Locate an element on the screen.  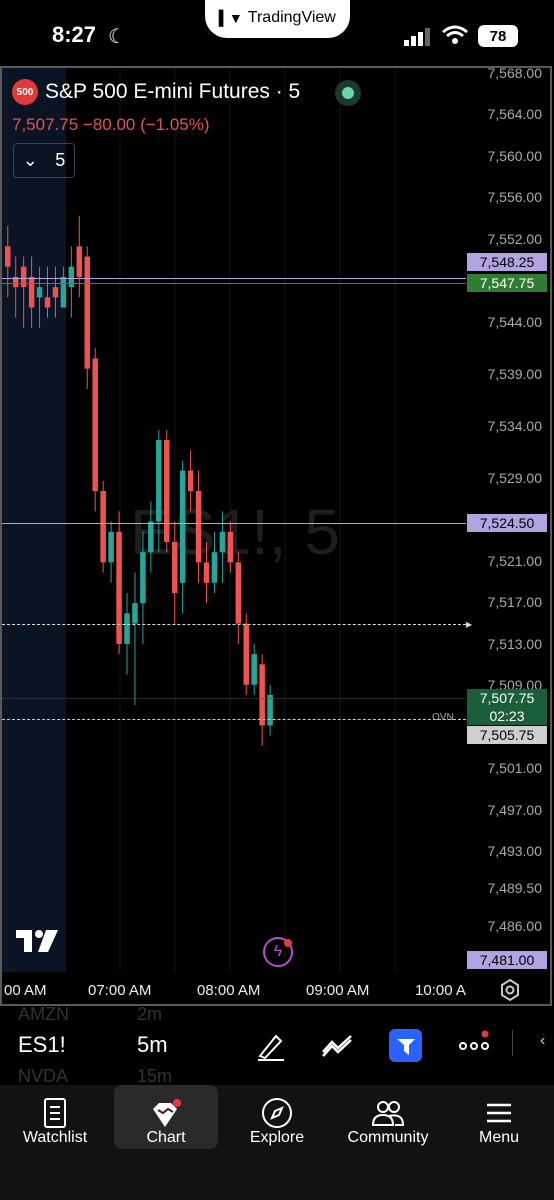
time-axis-label: 10:00 A is located at coordinates (440, 990).